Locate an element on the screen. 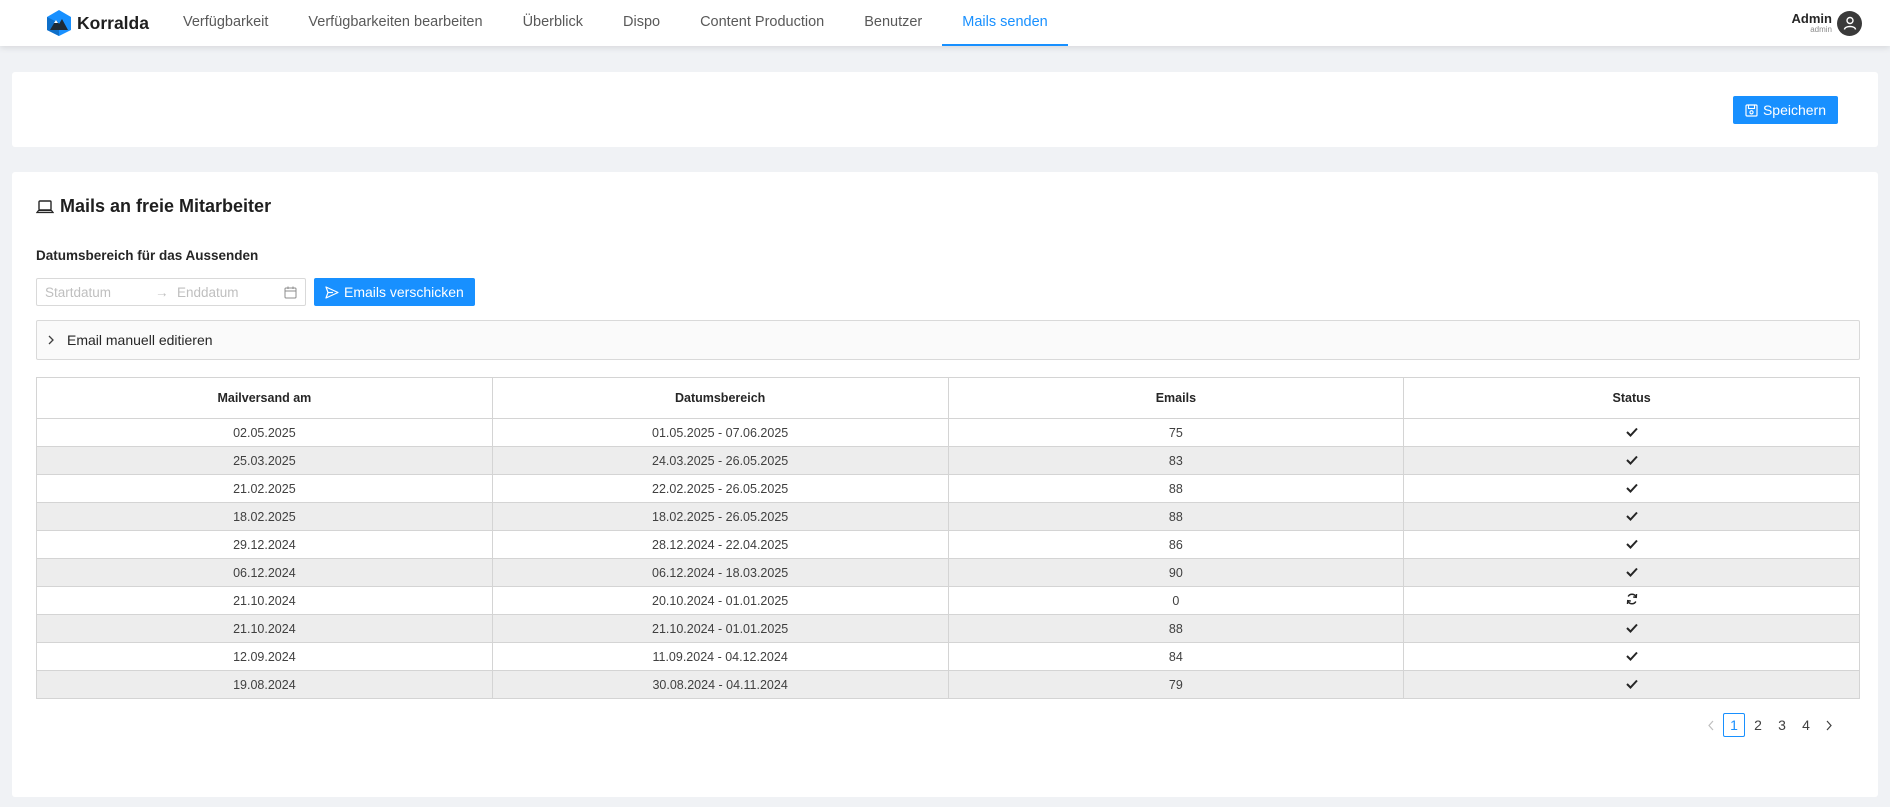  cell-sent-date: 29.12.2024 is located at coordinates (264, 544).